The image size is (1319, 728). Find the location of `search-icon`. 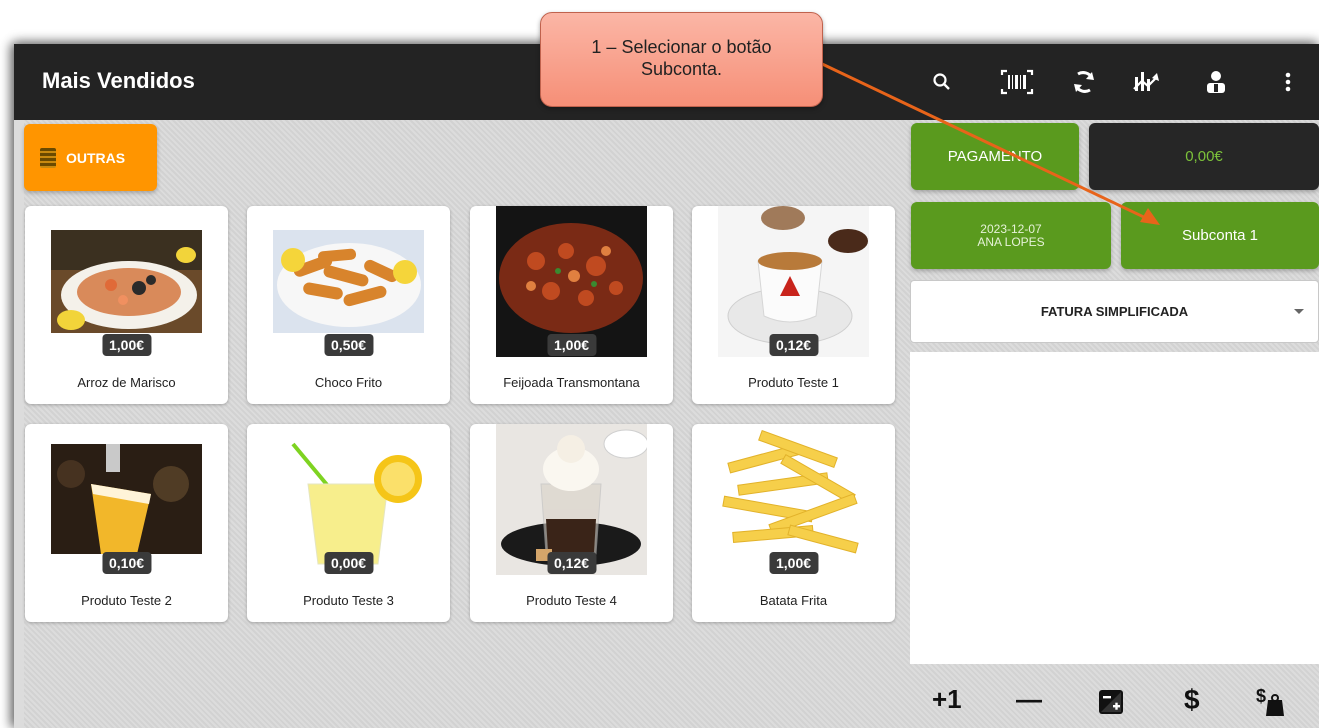

search-icon is located at coordinates (942, 82).